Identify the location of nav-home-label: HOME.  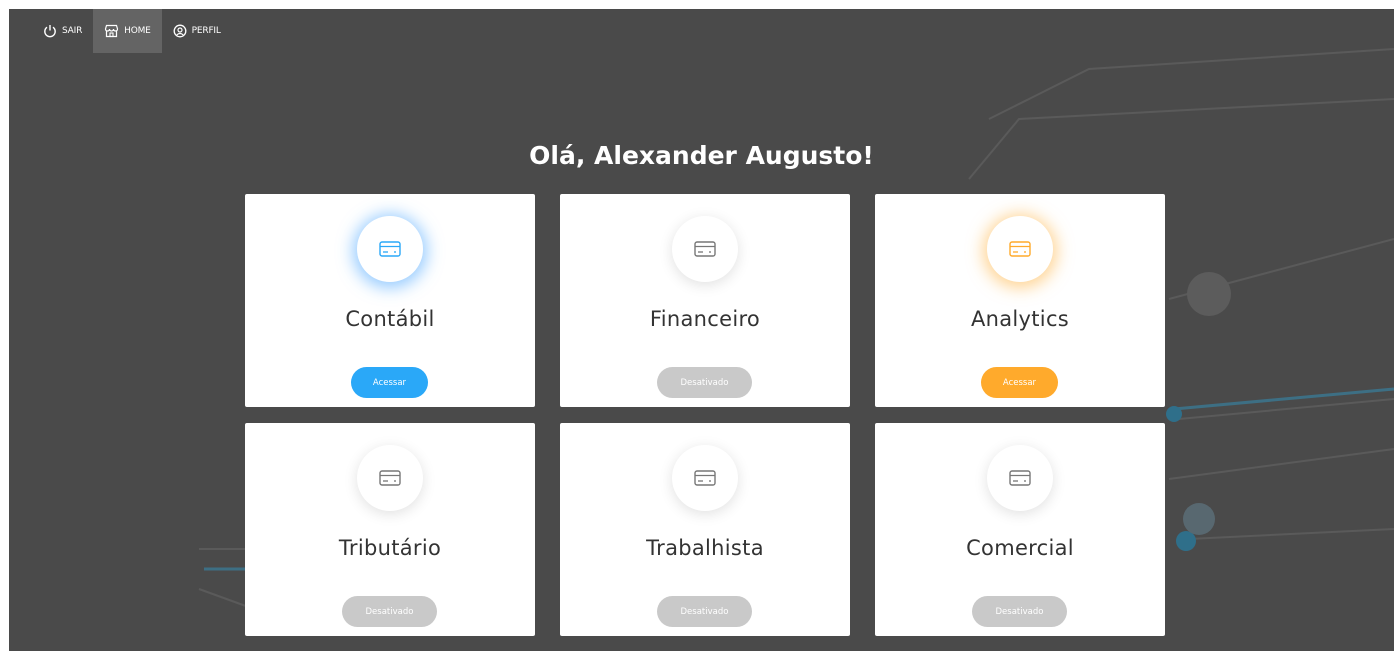
(137, 31).